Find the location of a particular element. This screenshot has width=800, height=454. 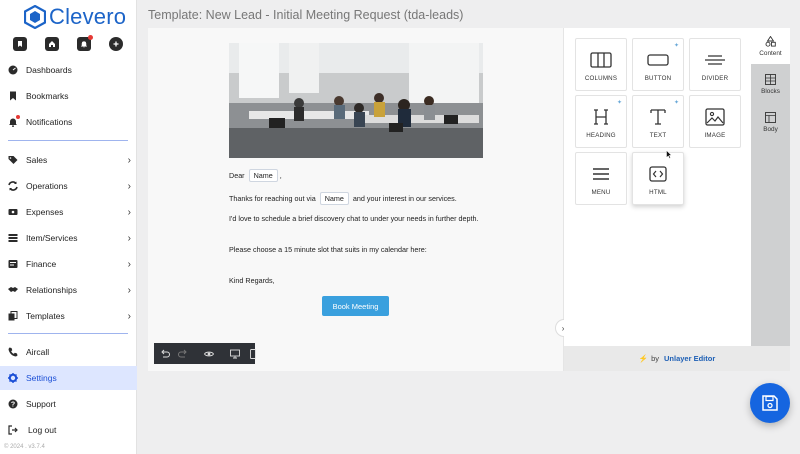

sidebar-item-label: Log out is located at coordinates (42, 430).